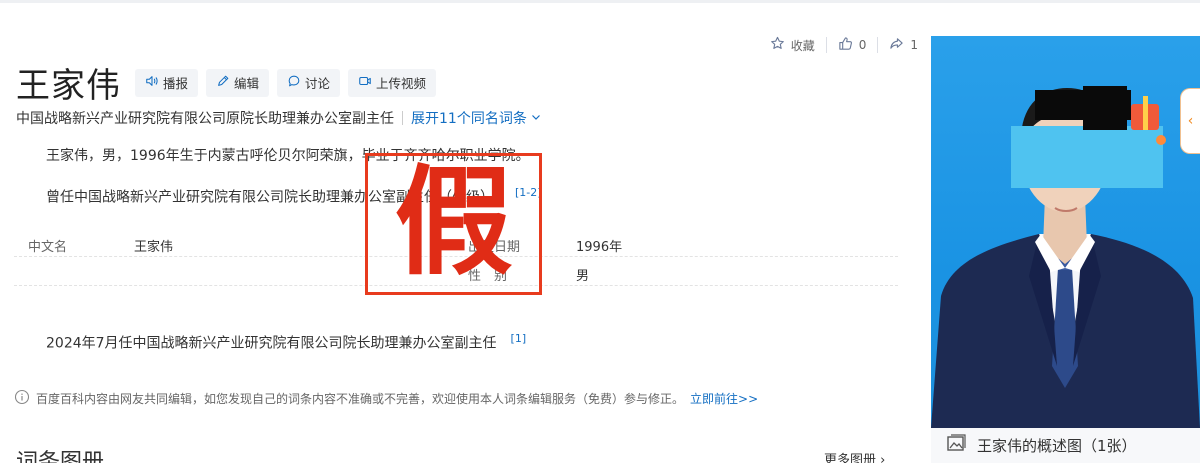  I want to click on collect-button: 收藏, so click(792, 45).